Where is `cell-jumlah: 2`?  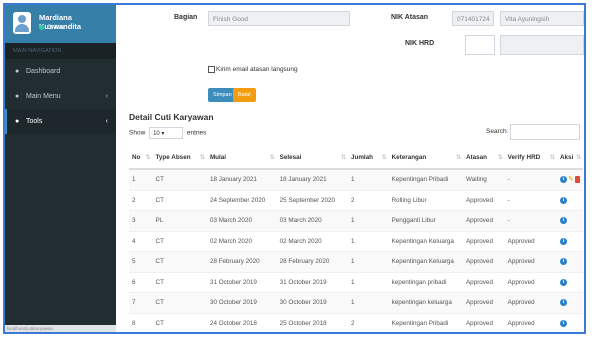 cell-jumlah: 2 is located at coordinates (368, 200).